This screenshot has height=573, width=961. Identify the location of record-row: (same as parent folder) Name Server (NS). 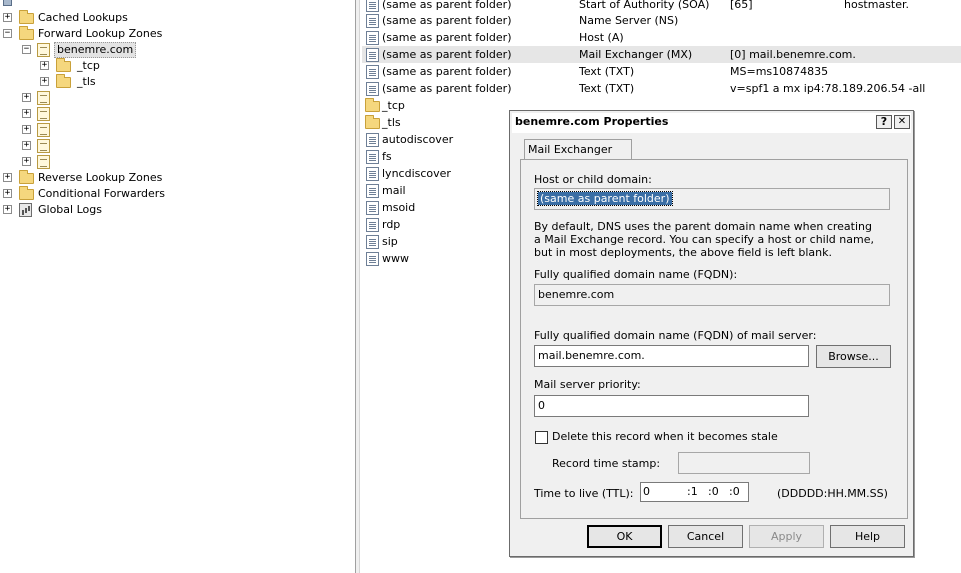
(661, 20).